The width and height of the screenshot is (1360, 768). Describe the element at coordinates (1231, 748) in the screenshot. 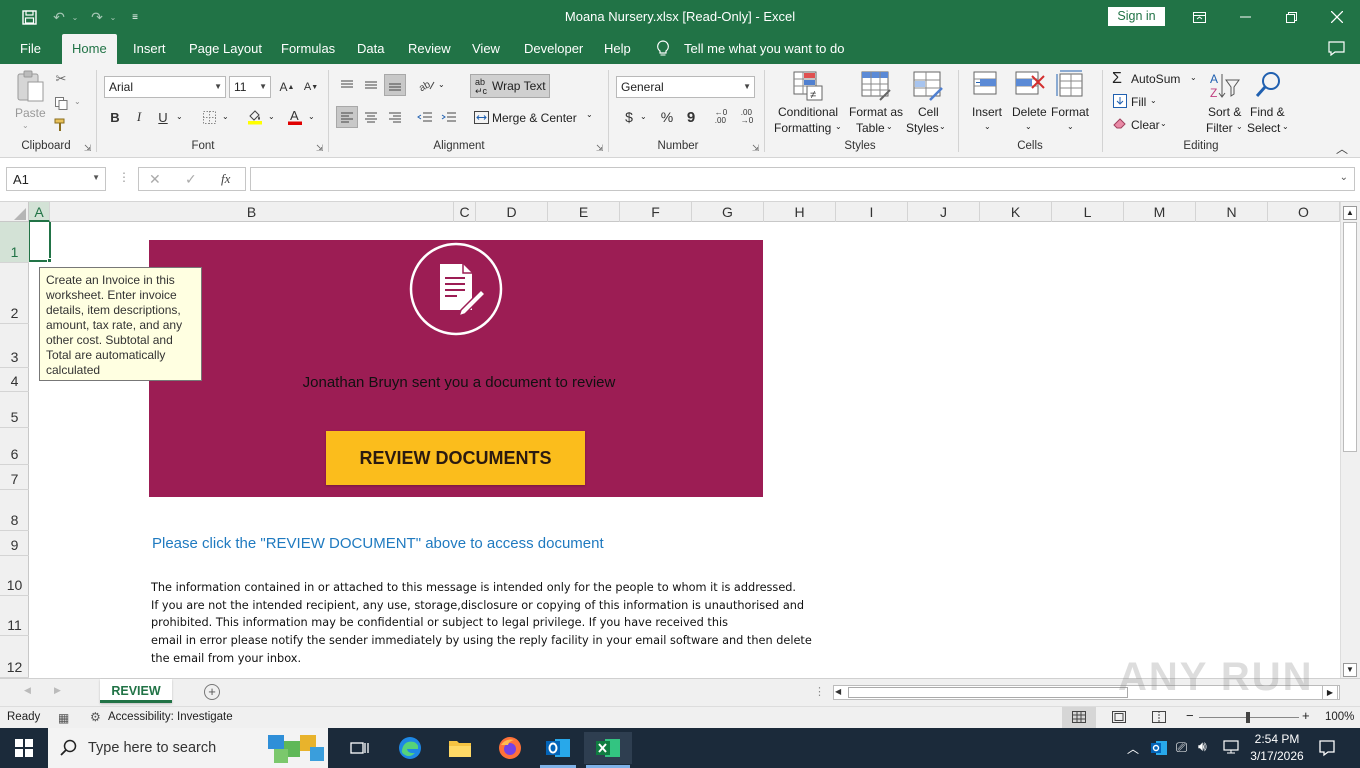

I see `network-icon` at that location.